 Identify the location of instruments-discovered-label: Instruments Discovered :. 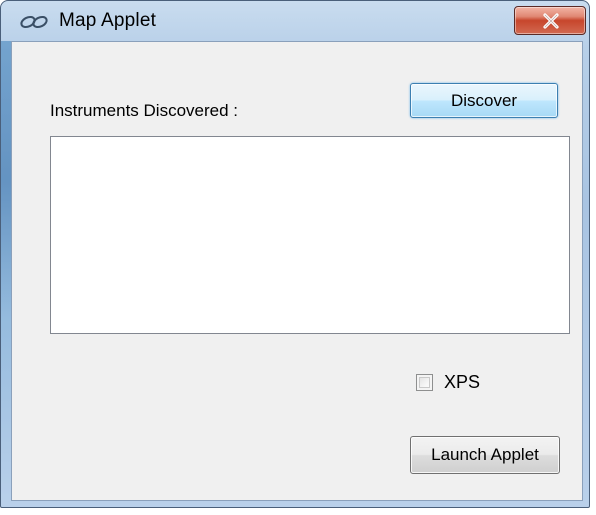
(144, 110).